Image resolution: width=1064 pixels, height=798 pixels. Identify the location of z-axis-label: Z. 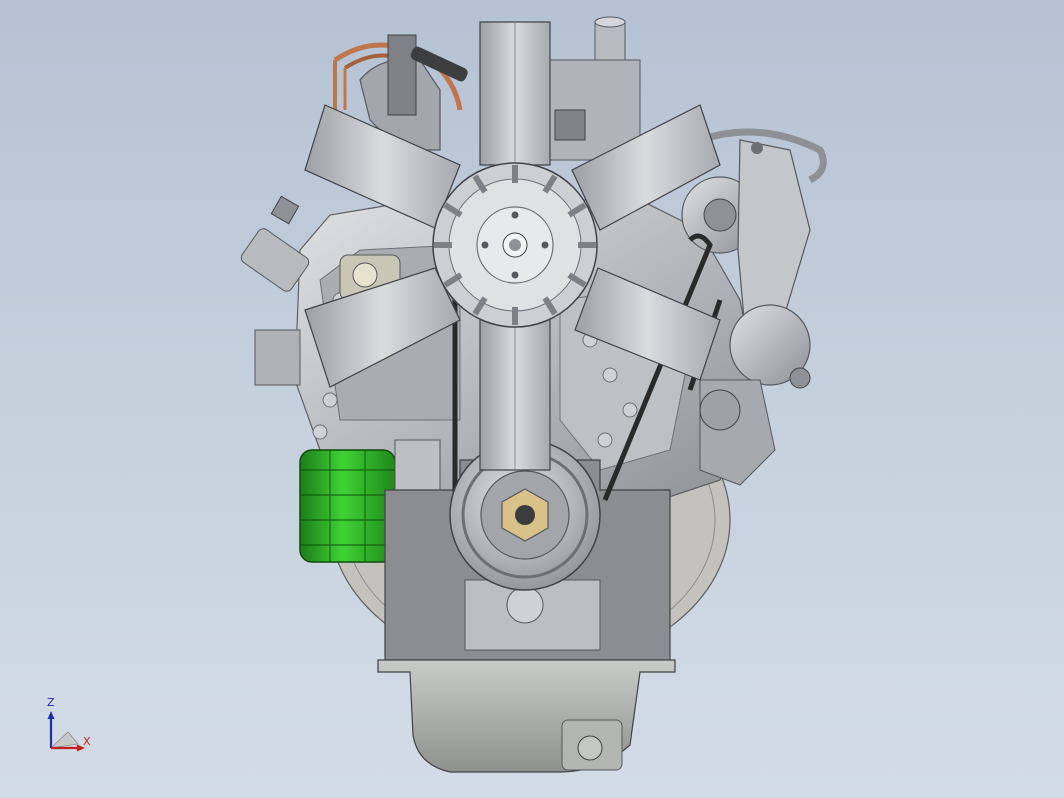
(51, 702).